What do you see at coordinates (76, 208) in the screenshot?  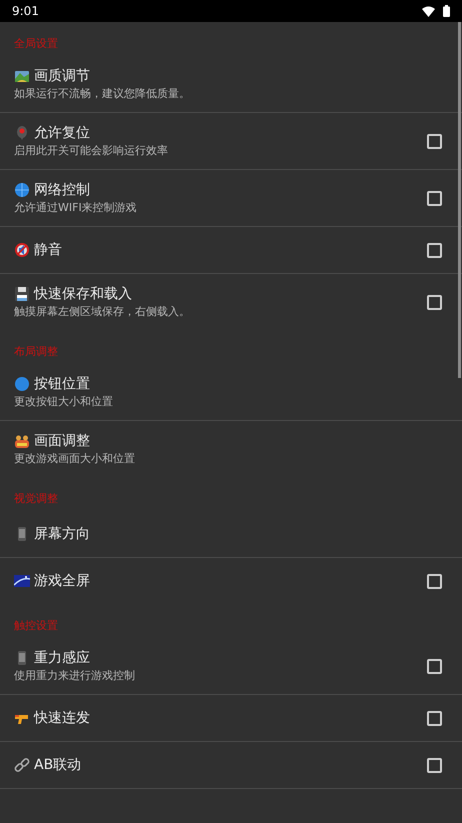 I see `setting-description: 允许通过WIFI来控制游戏` at bounding box center [76, 208].